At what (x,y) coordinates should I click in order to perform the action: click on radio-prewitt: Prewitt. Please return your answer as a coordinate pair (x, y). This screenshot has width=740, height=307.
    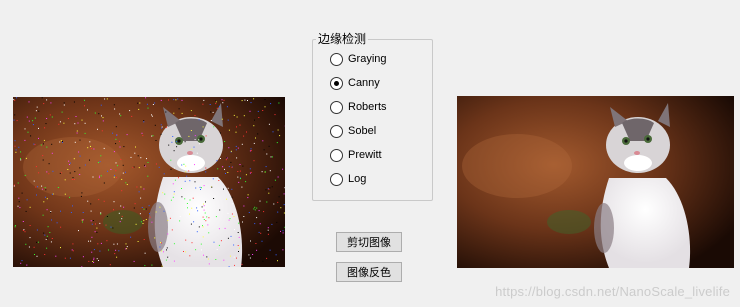
    Looking at the image, I should click on (356, 155).